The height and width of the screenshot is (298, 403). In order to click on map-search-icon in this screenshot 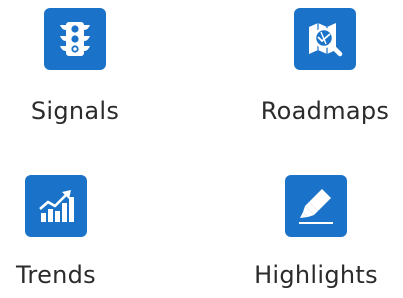, I will do `click(326, 40)`.